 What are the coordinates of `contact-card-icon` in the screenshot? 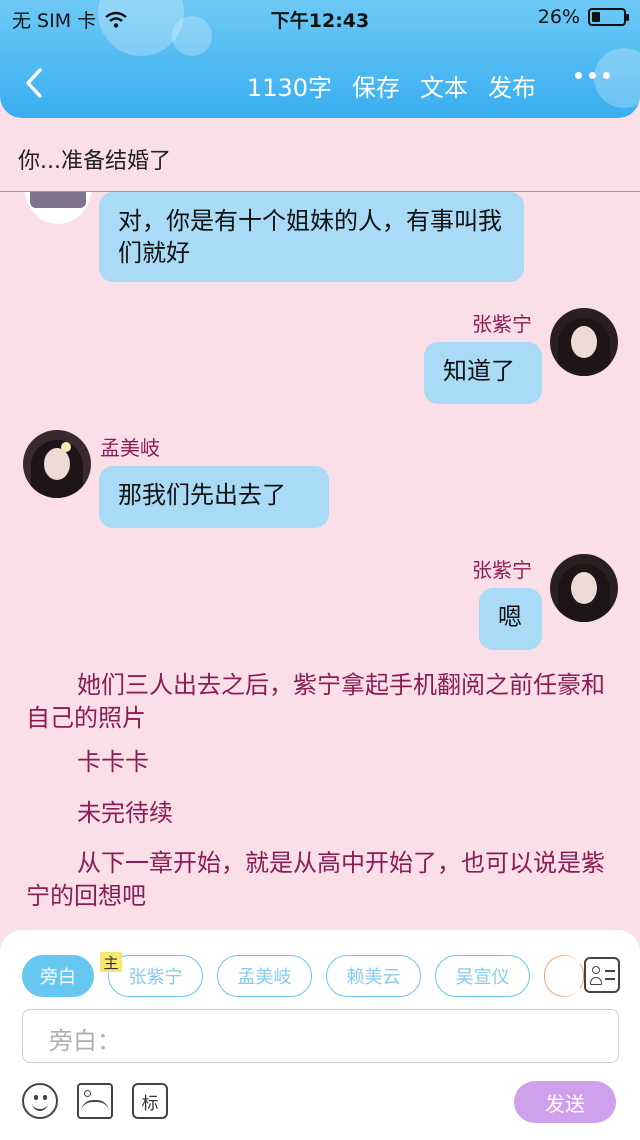 It's located at (602, 975).